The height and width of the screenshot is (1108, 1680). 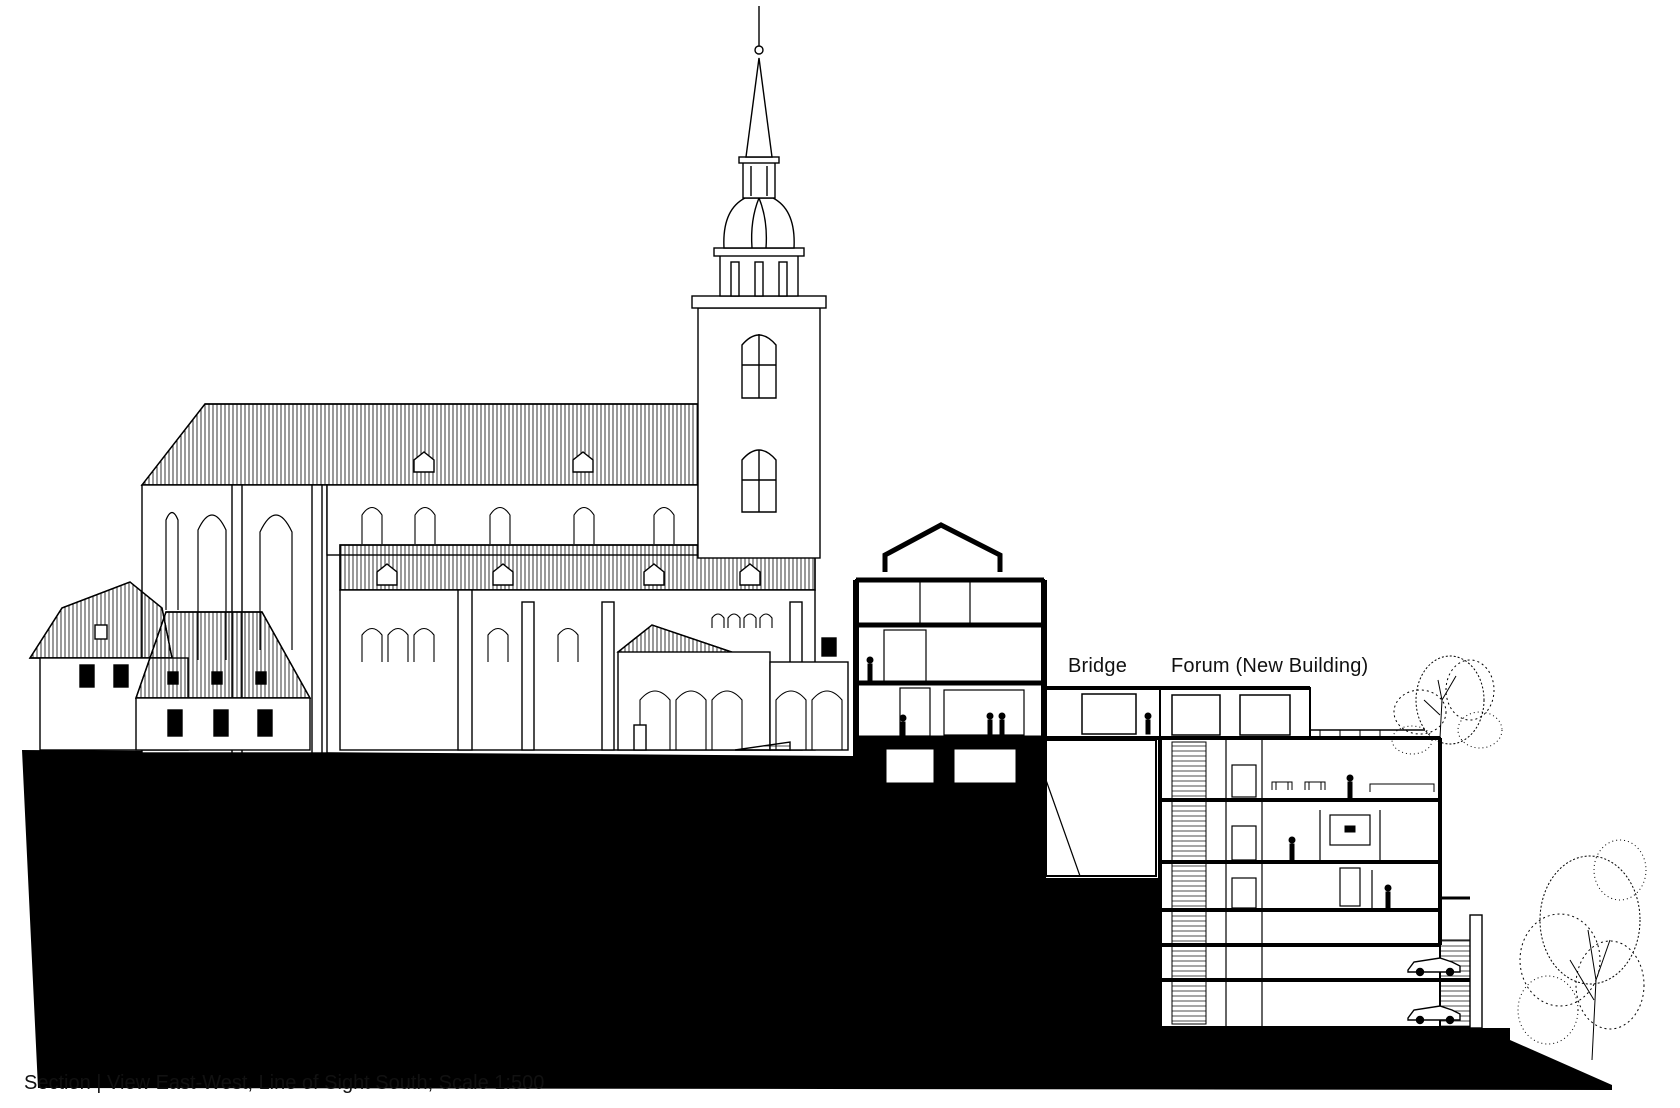 I want to click on nave-roof, so click(x=419, y=444).